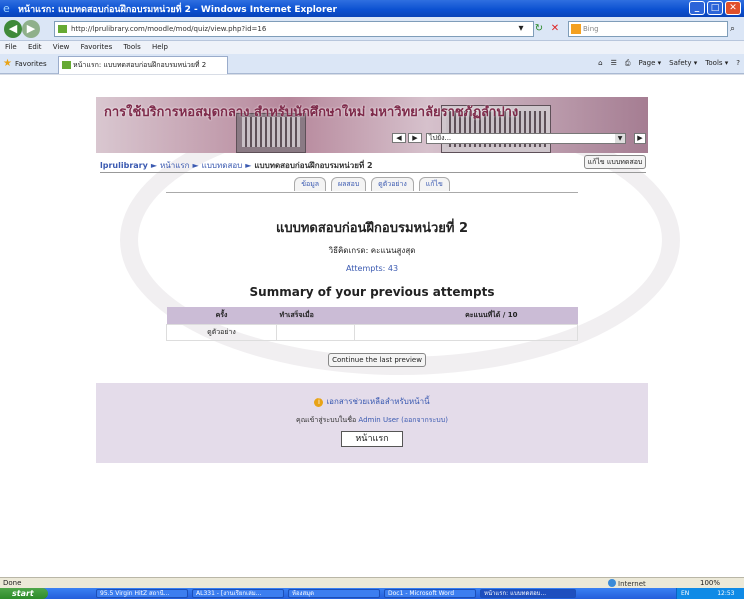  Describe the element at coordinates (733, 8) in the screenshot. I see `close-button: ✕` at that location.